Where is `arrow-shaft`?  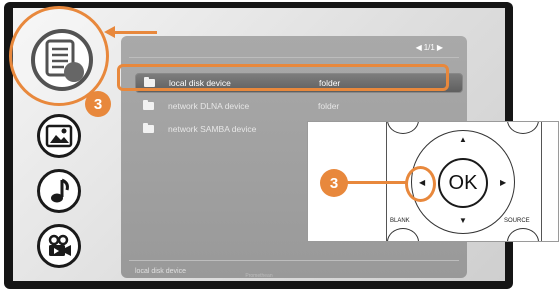
arrow-shaft is located at coordinates (135, 32).